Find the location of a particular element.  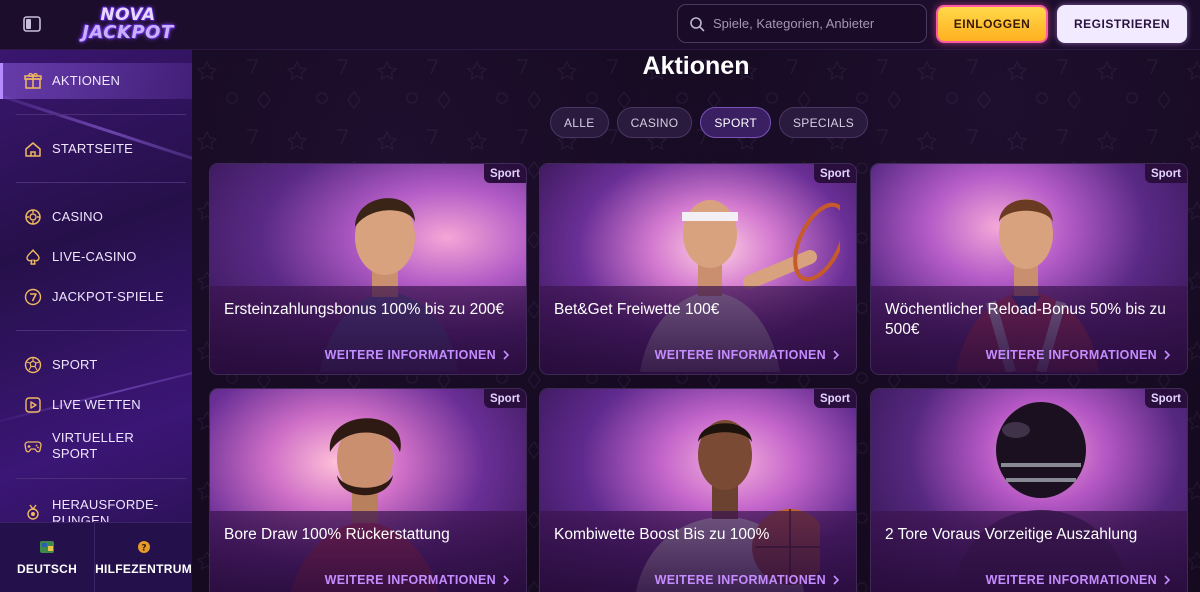

sidebar-item-label: LIVE-CASINO is located at coordinates (94, 256).